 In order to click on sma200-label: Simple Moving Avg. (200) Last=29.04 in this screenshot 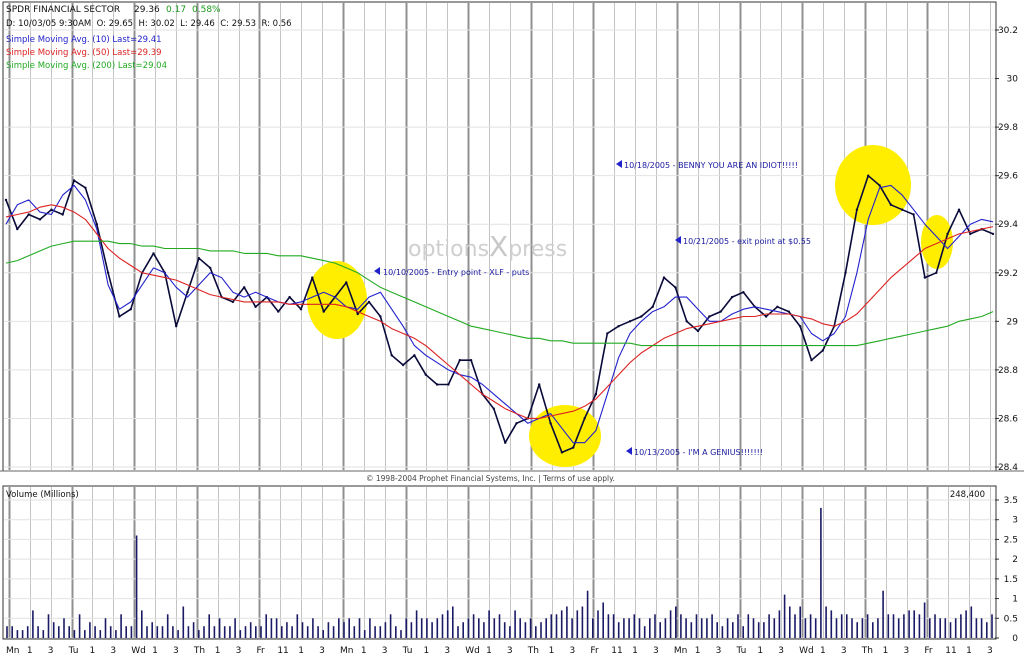, I will do `click(86, 66)`.